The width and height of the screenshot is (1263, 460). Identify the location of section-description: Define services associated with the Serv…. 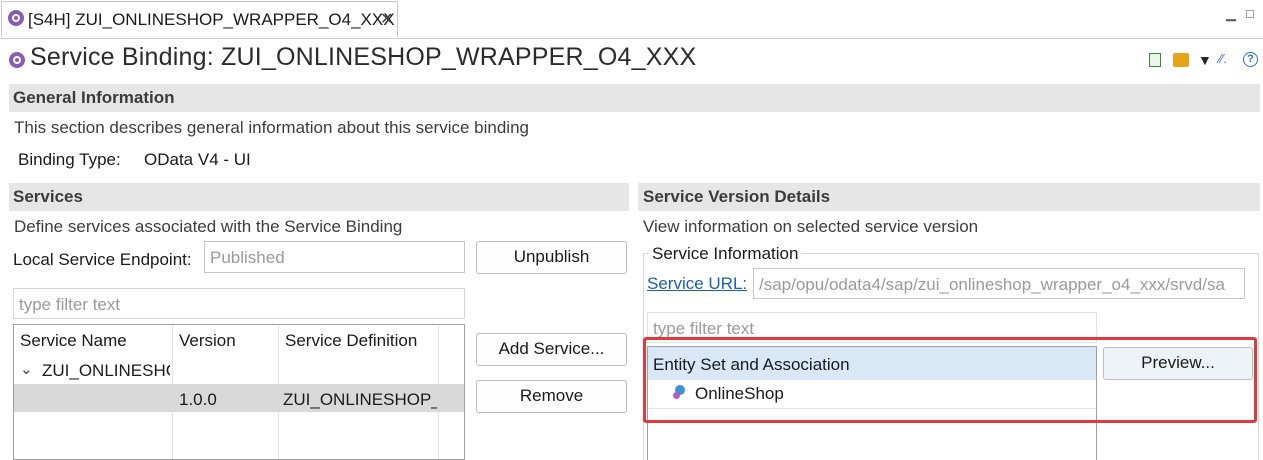
(208, 226).